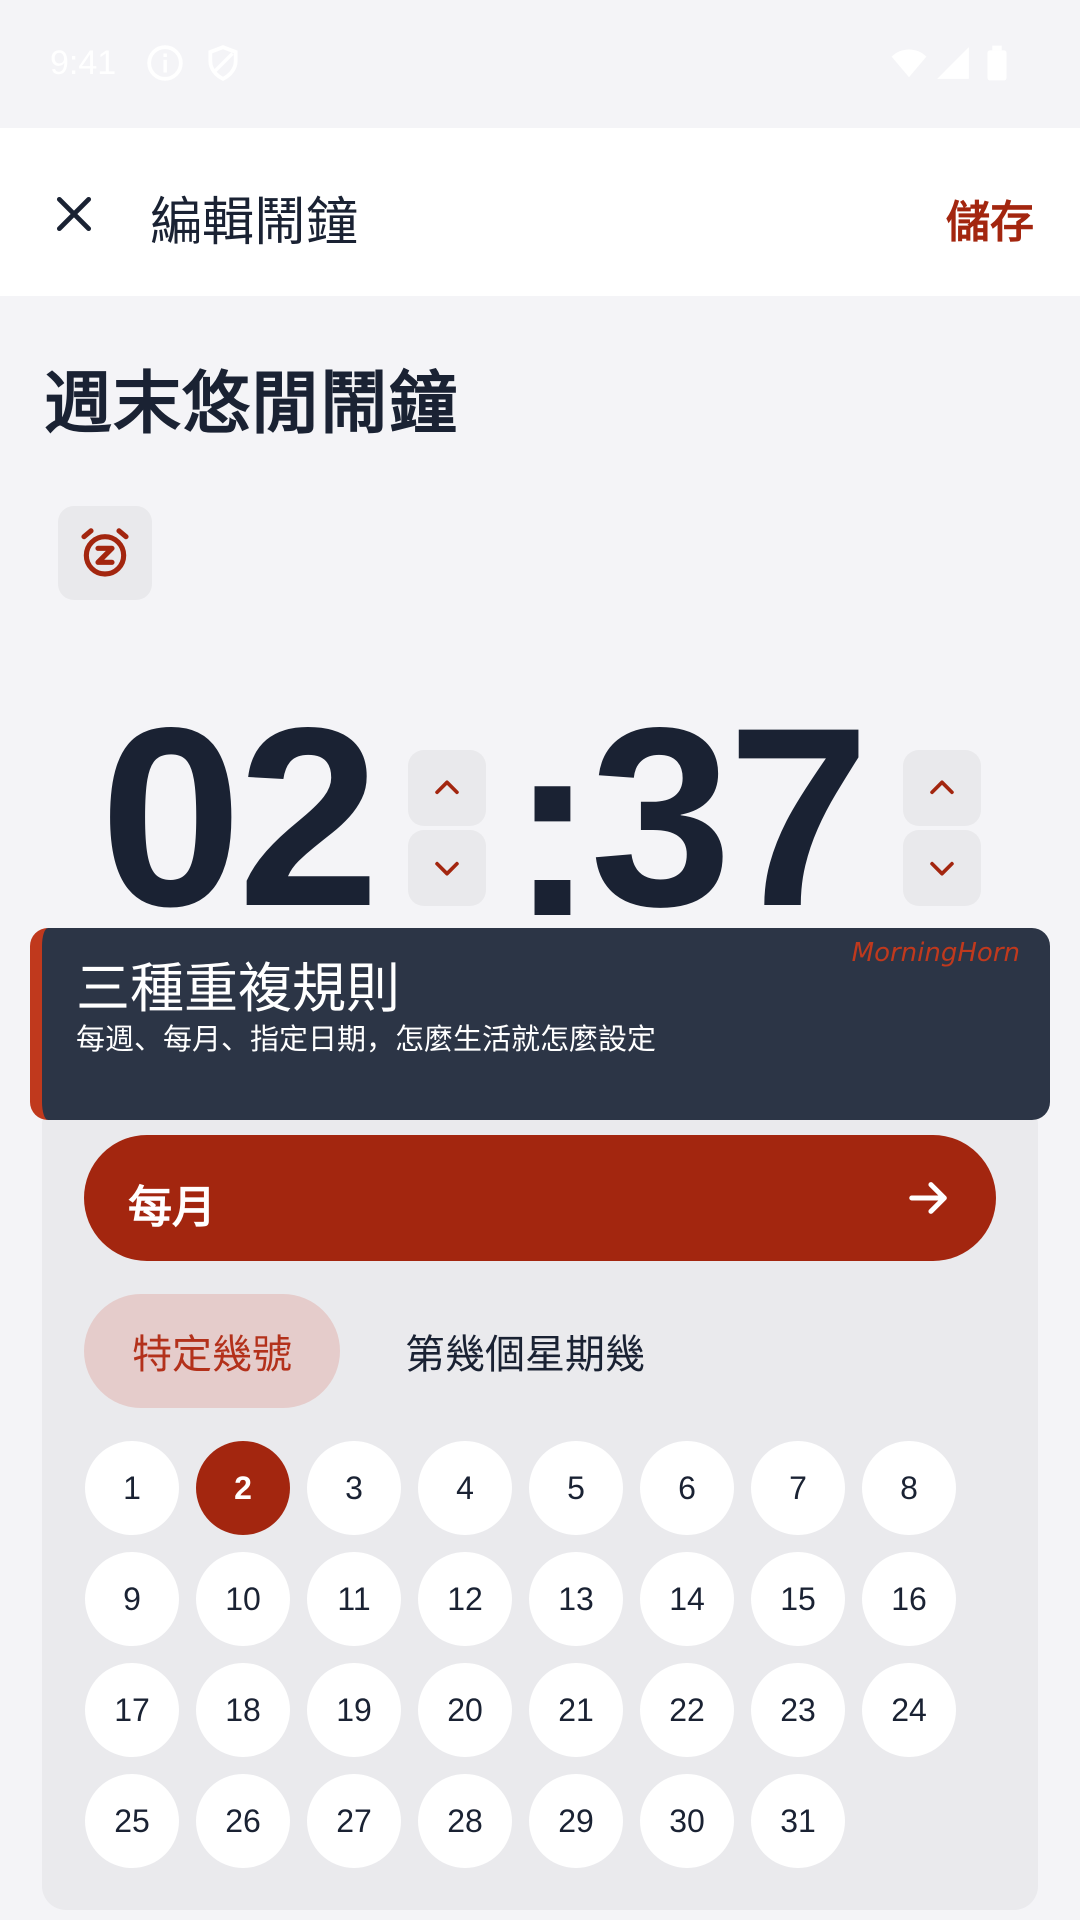 The image size is (1080, 1920). Describe the element at coordinates (687, 1488) in the screenshot. I see `day-6-button: 6` at that location.